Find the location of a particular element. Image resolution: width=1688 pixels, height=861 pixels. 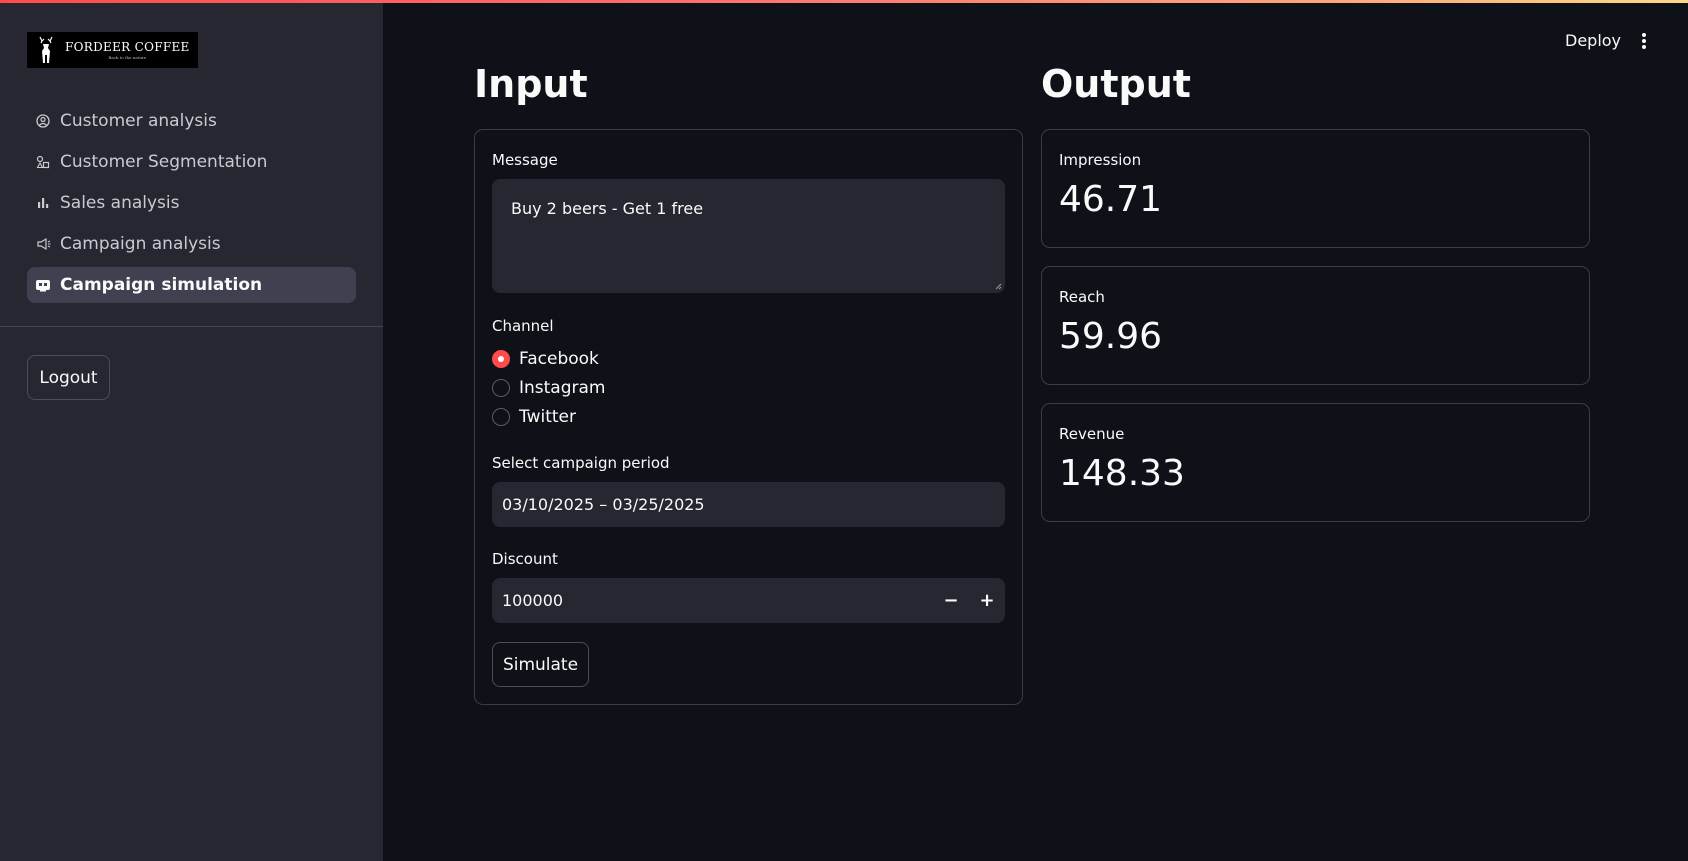

sidebar-divider is located at coordinates (191, 326).